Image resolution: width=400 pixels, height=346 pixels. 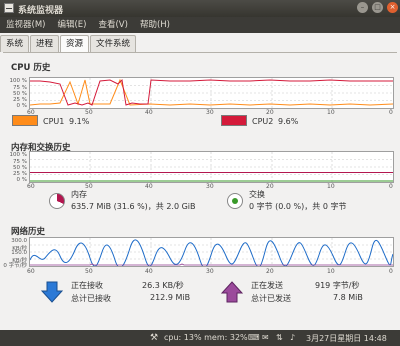 What do you see at coordinates (75, 44) in the screenshot?
I see `tab-resources: 资源` at bounding box center [75, 44].